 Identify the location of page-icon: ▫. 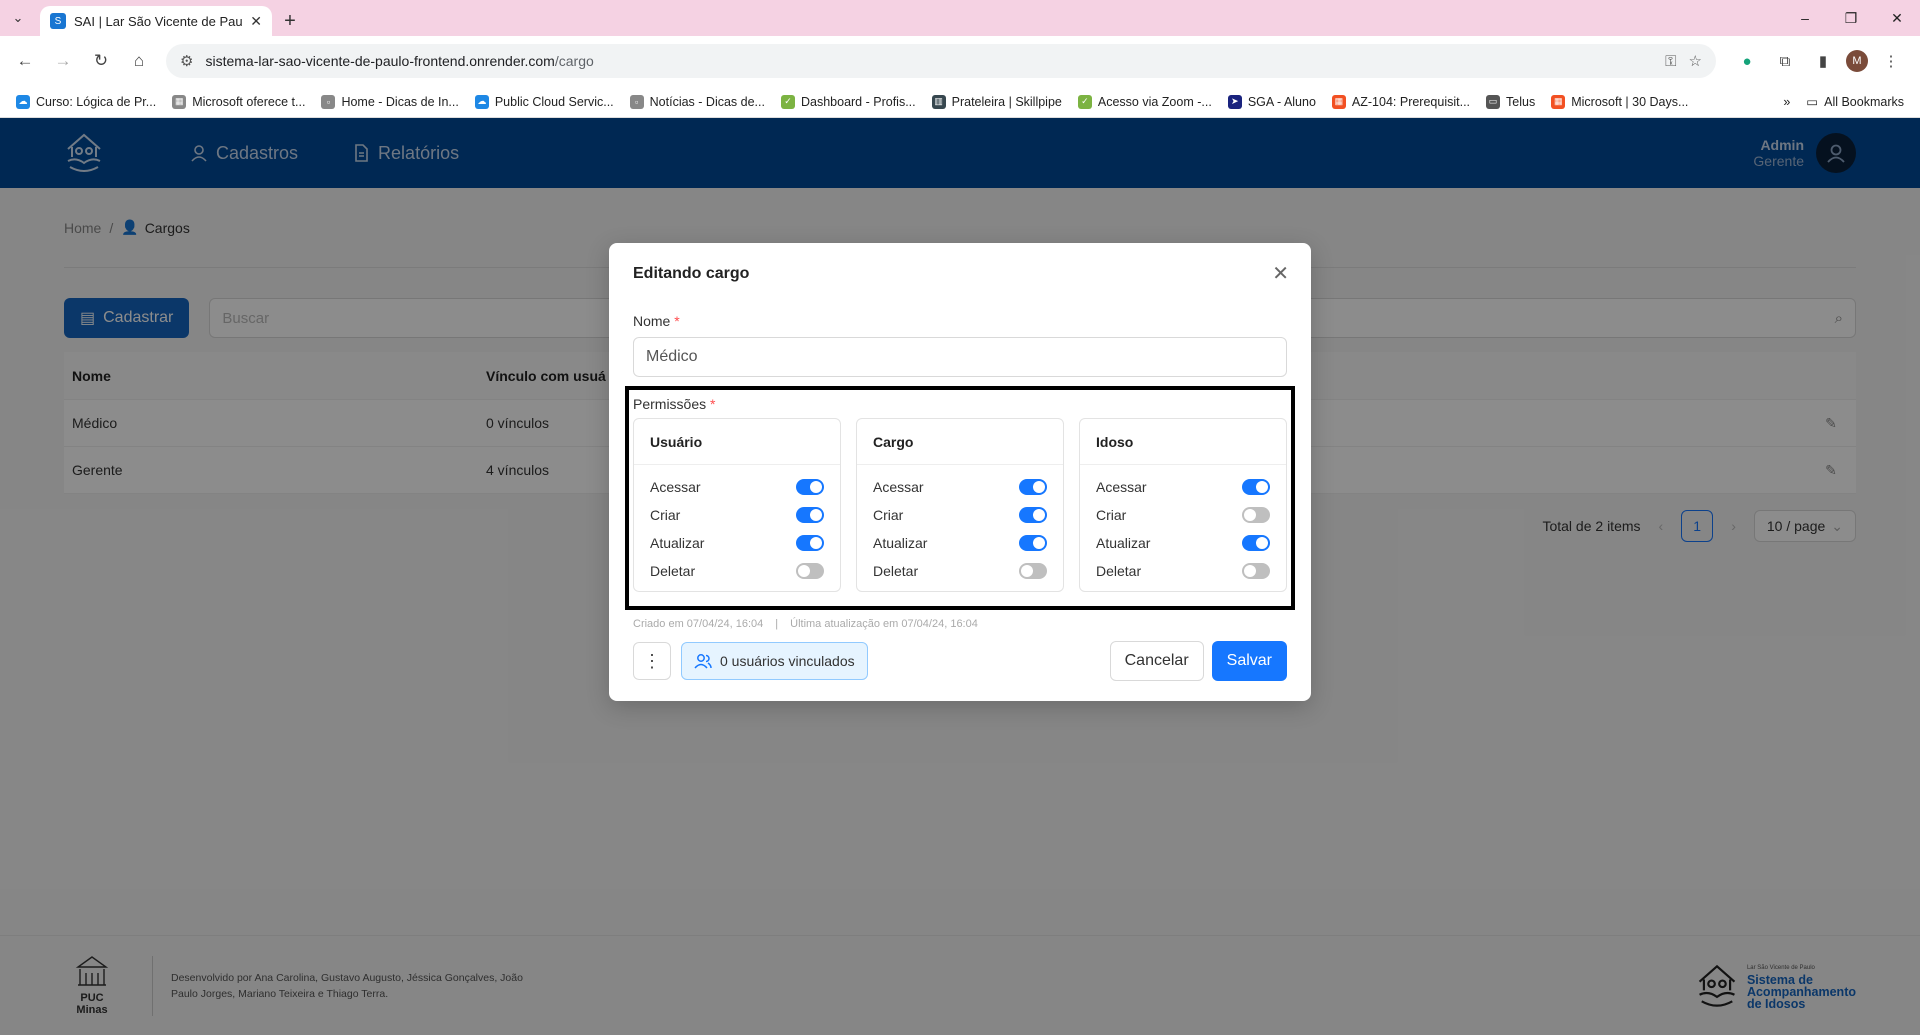
(636, 101).